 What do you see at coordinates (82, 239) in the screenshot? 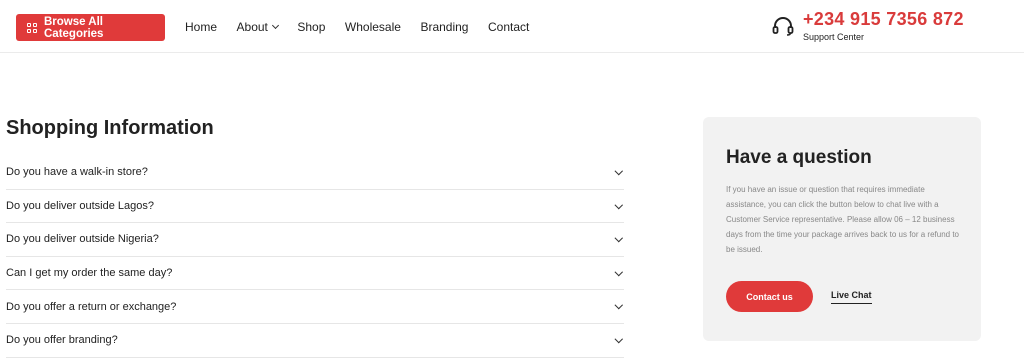
I see `faq-question: Do you deliver outside Nigeria?` at bounding box center [82, 239].